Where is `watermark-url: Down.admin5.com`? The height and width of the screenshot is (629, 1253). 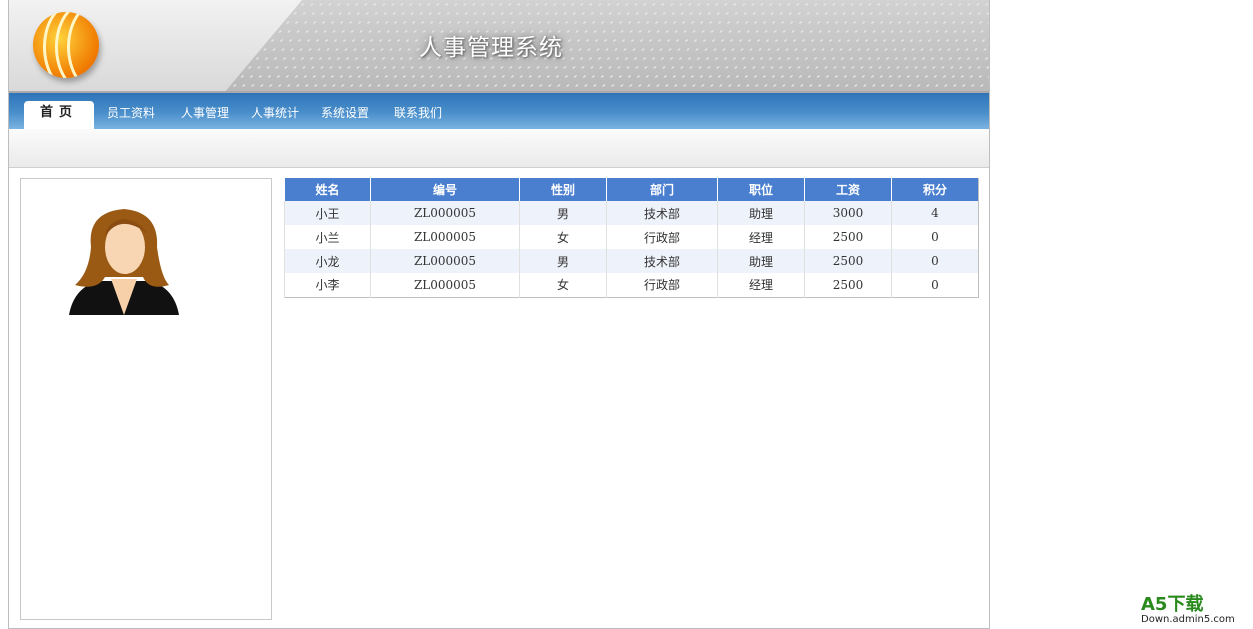
watermark-url: Down.admin5.com is located at coordinates (1188, 619).